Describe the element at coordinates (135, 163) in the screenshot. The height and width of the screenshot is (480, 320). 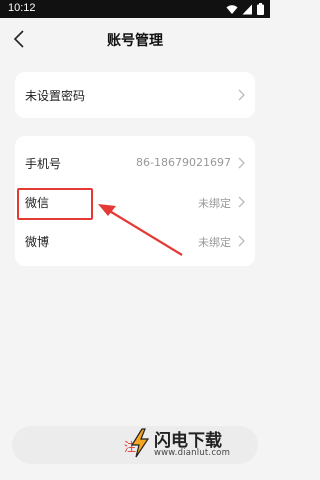
I see `binding-row-phone: 手机号 86-18679021697` at that location.